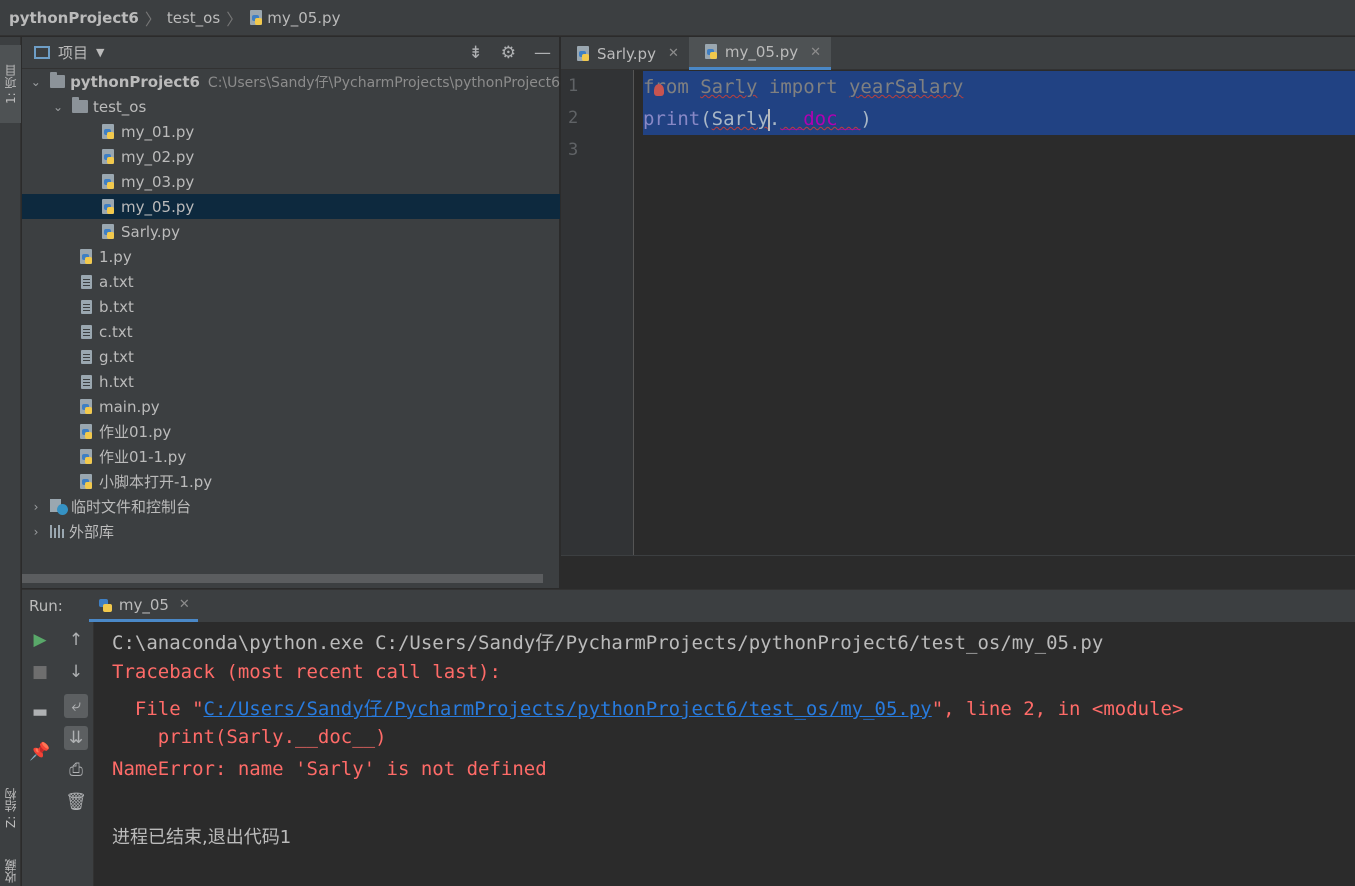 The height and width of the screenshot is (886, 1355). What do you see at coordinates (120, 106) in the screenshot?
I see `tree-folder-name: test_os` at bounding box center [120, 106].